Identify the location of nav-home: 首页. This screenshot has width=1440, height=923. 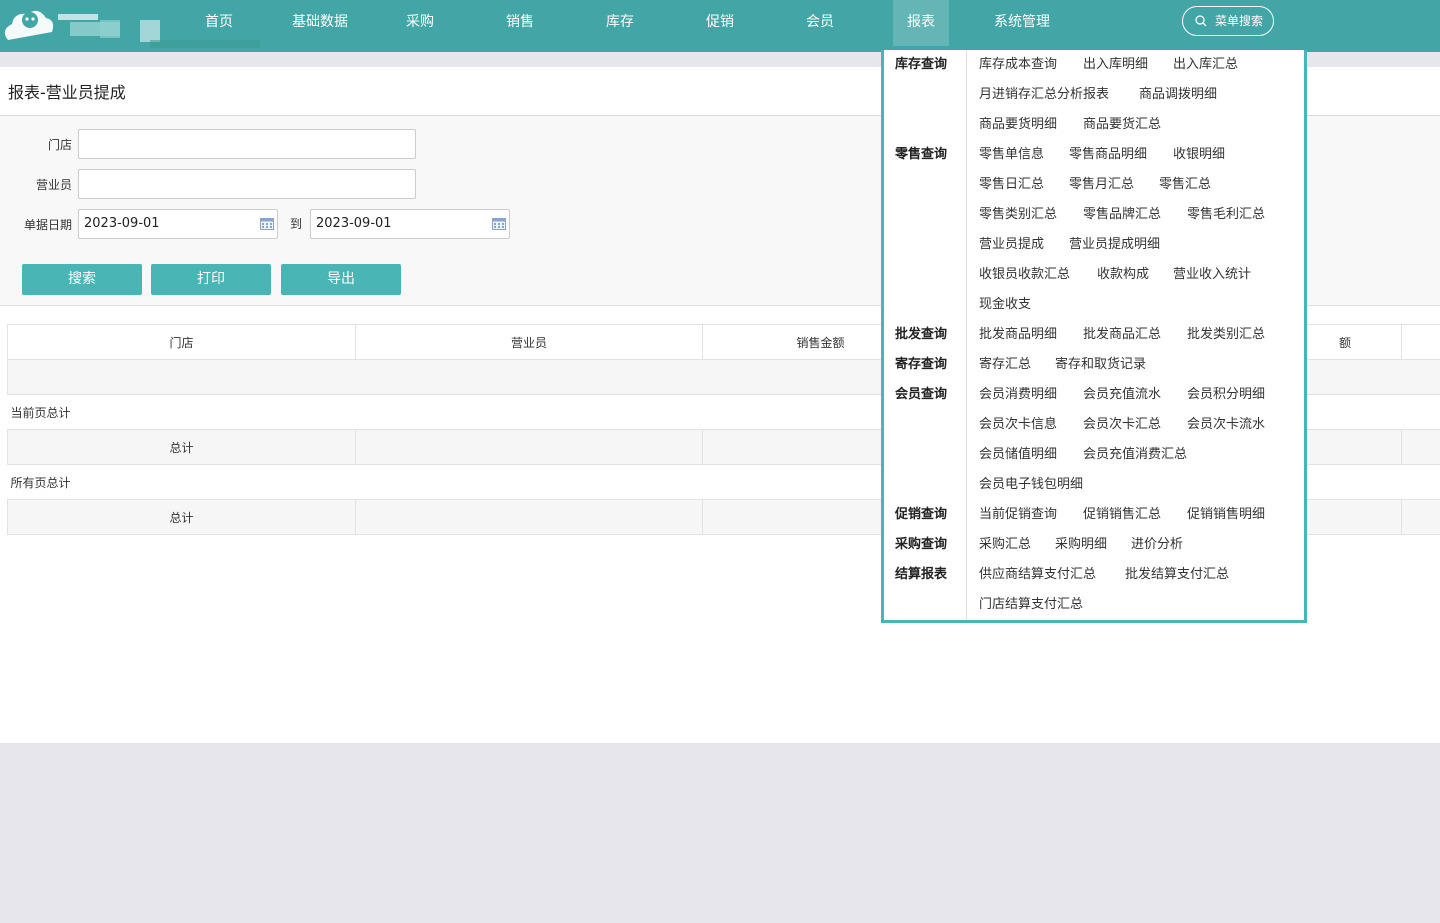
(219, 23).